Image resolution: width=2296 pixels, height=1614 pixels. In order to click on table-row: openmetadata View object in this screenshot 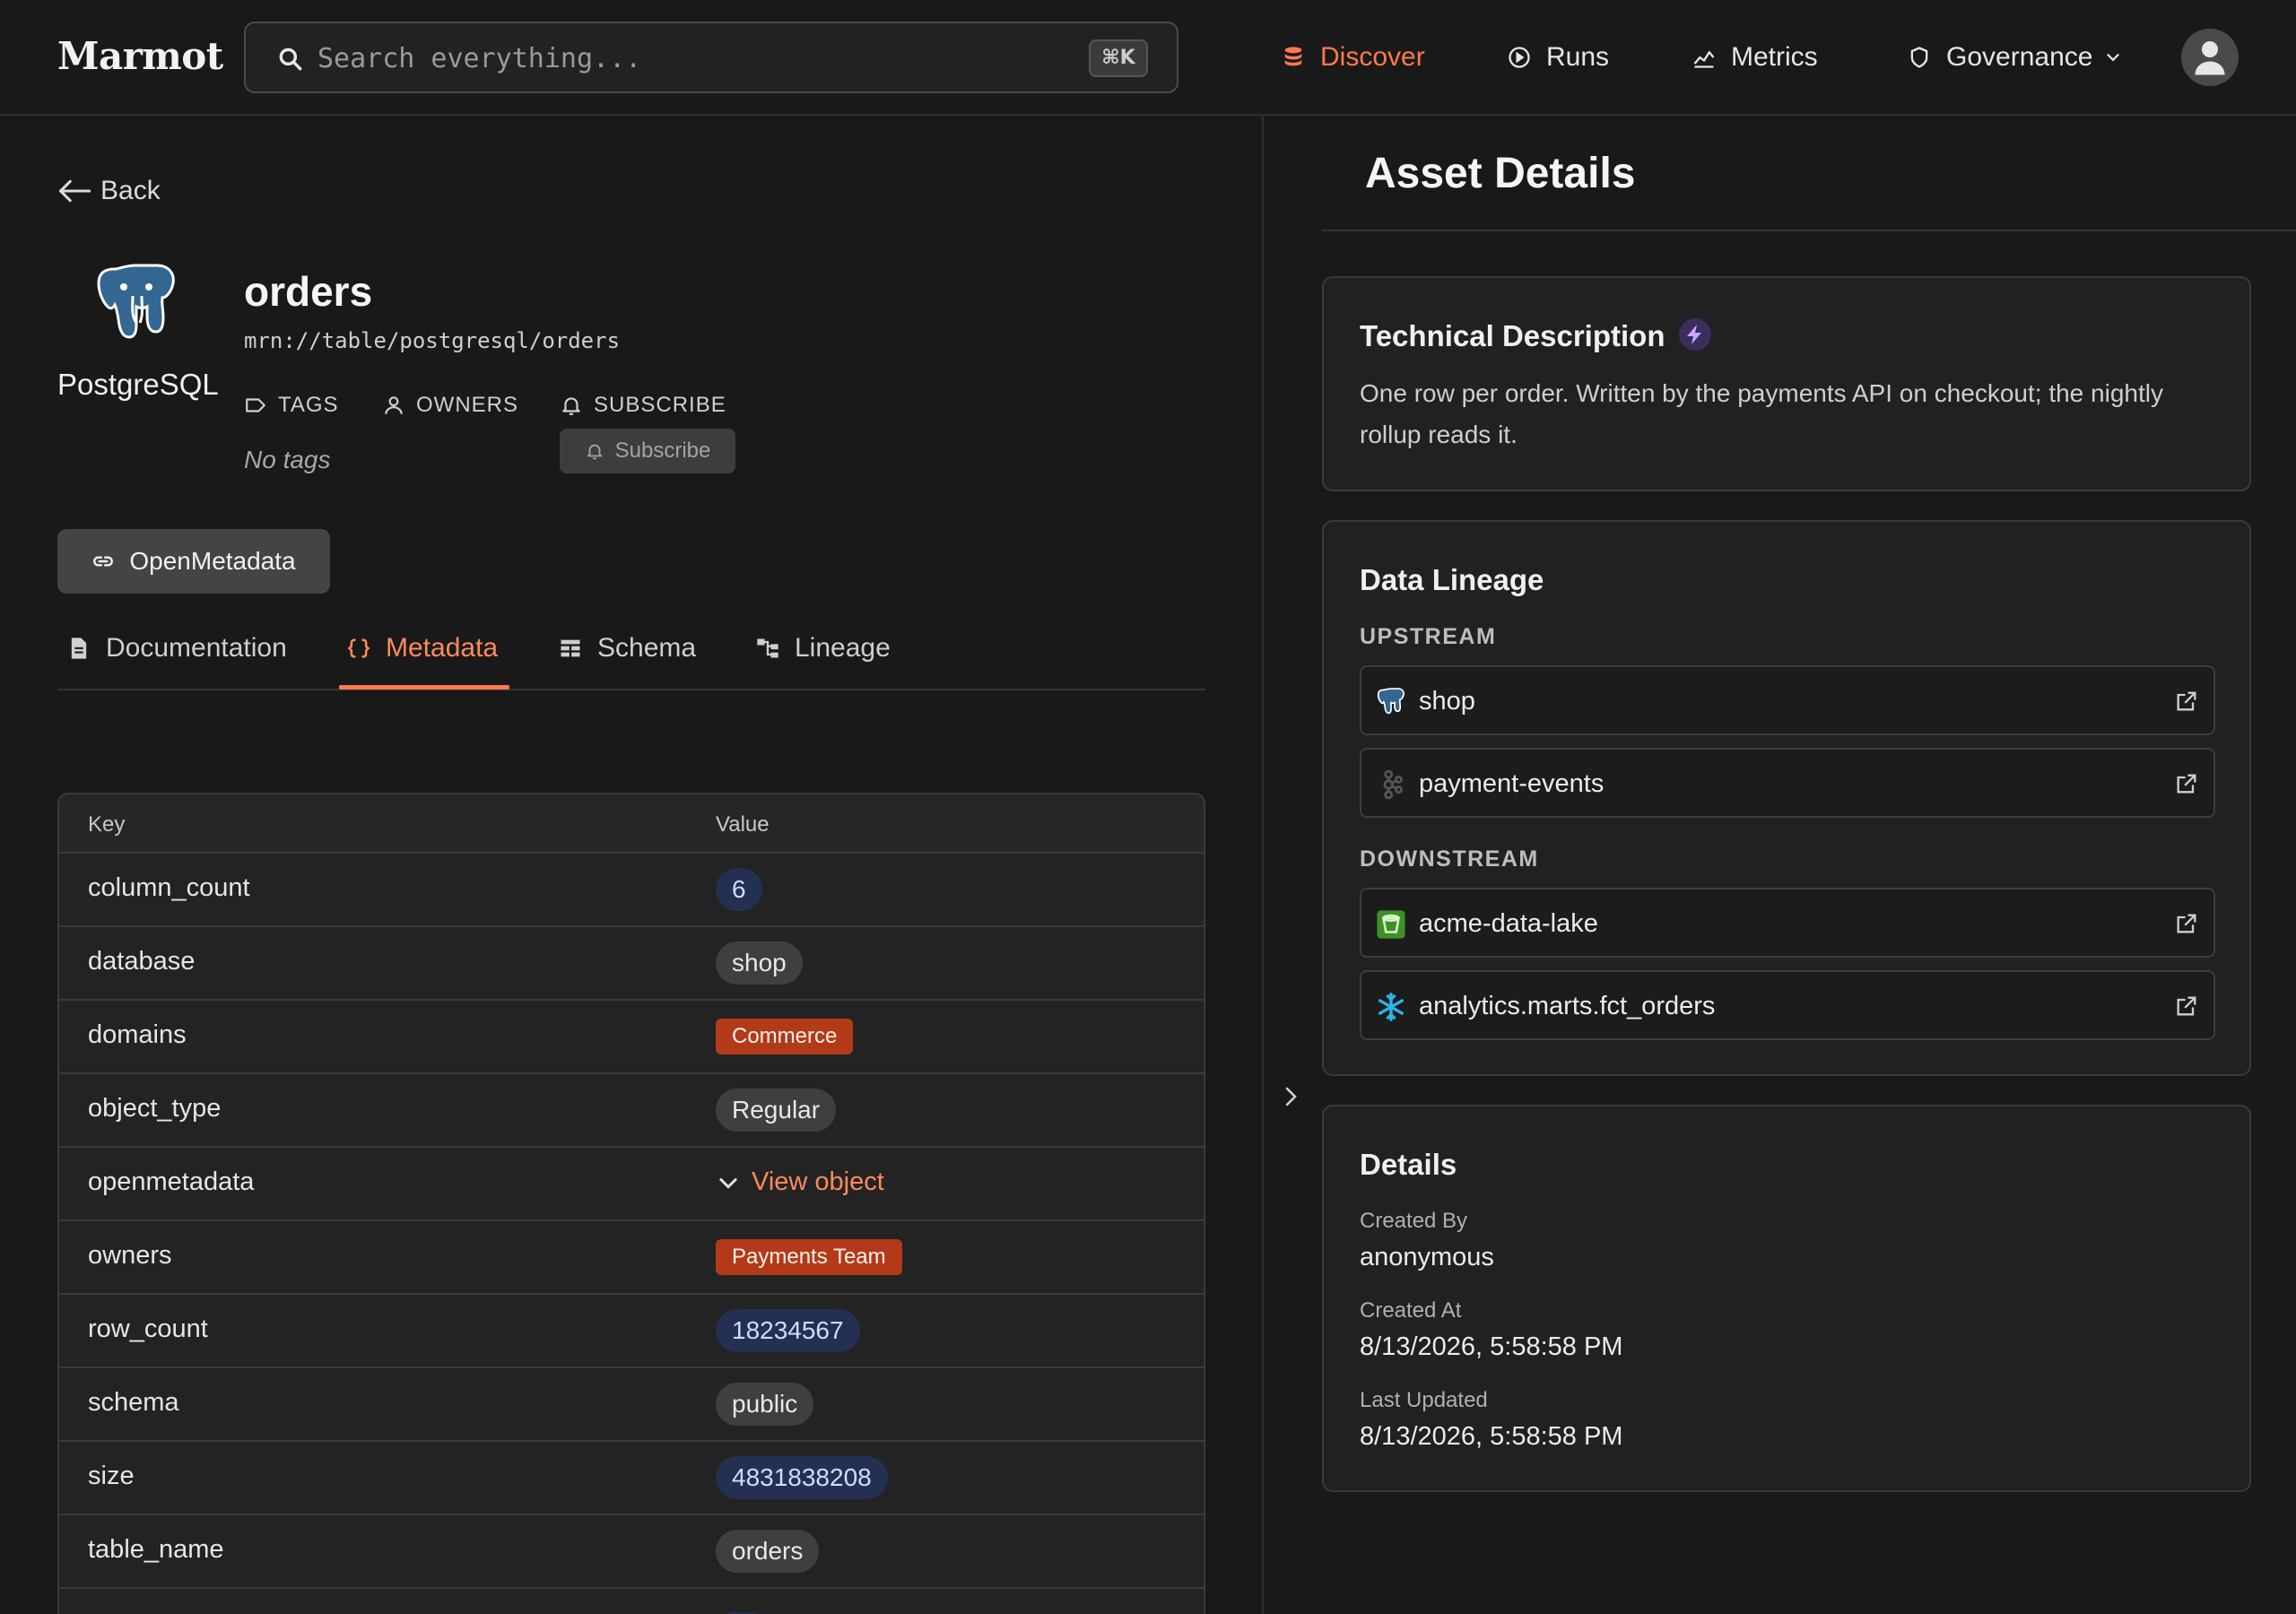, I will do `click(631, 1184)`.